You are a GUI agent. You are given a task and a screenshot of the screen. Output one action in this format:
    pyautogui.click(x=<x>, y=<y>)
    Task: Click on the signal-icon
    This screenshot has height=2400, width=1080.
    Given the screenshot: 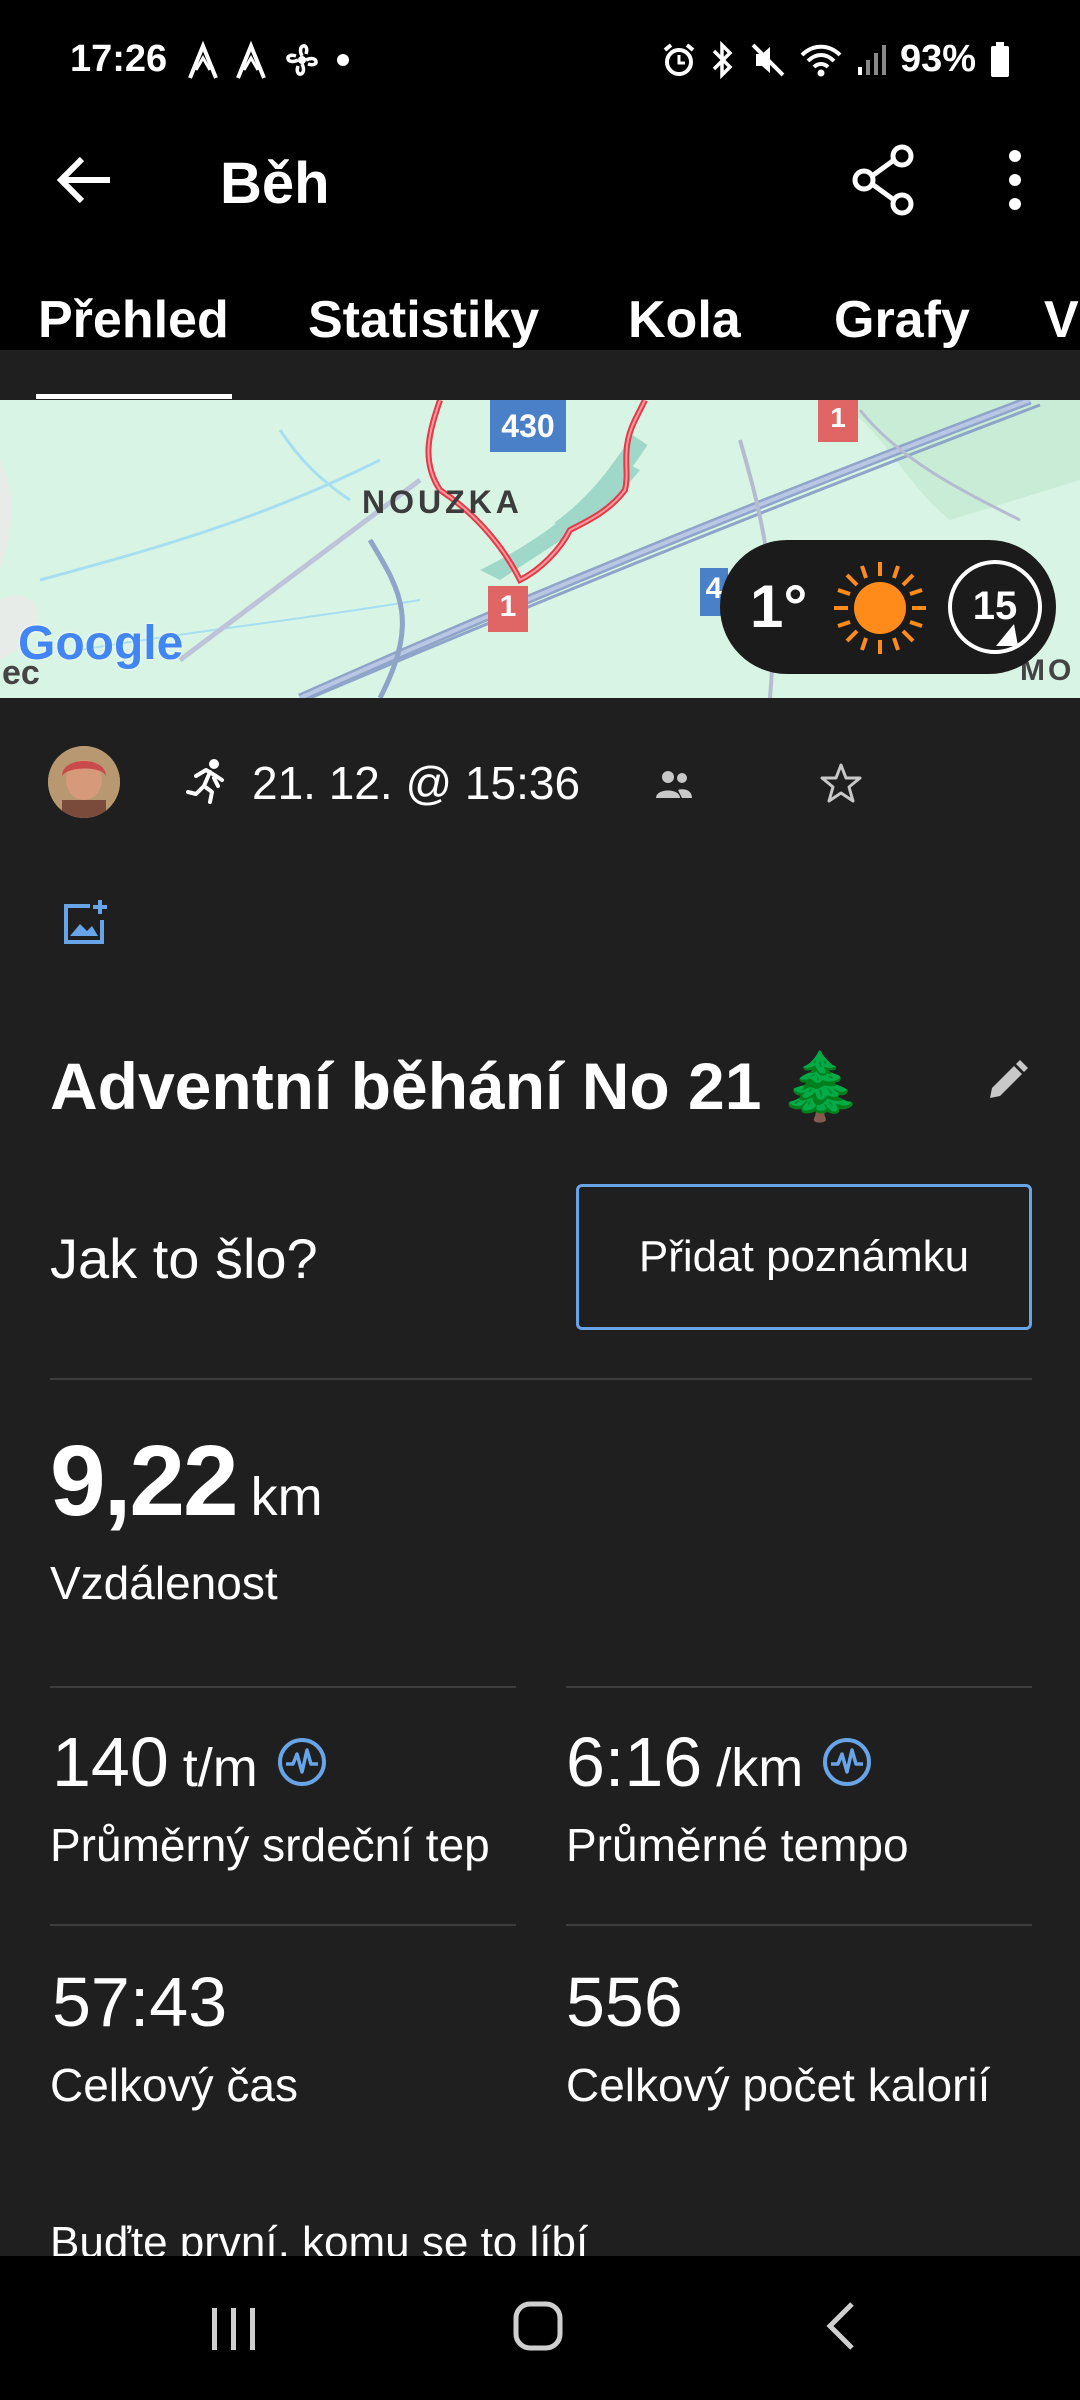 What is the action you would take?
    pyautogui.click(x=871, y=59)
    